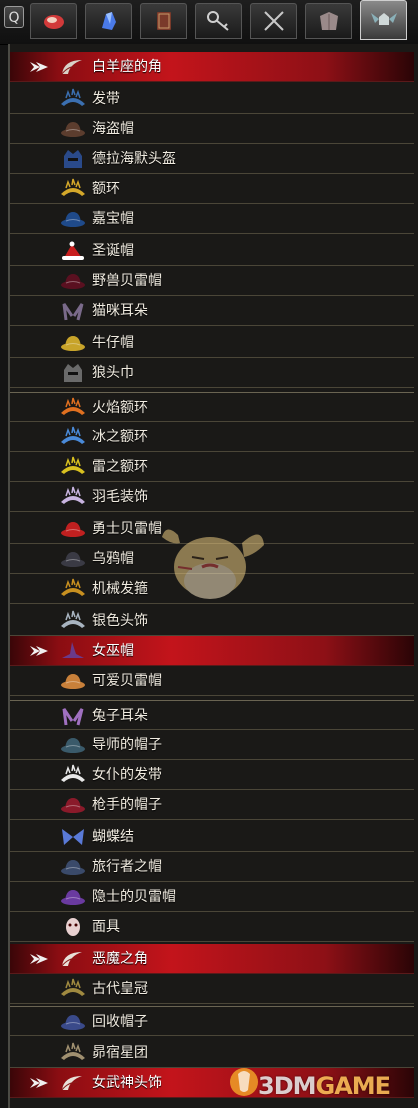 This screenshot has height=1108, width=418. I want to click on pleiades-icon, so click(73, 1051).